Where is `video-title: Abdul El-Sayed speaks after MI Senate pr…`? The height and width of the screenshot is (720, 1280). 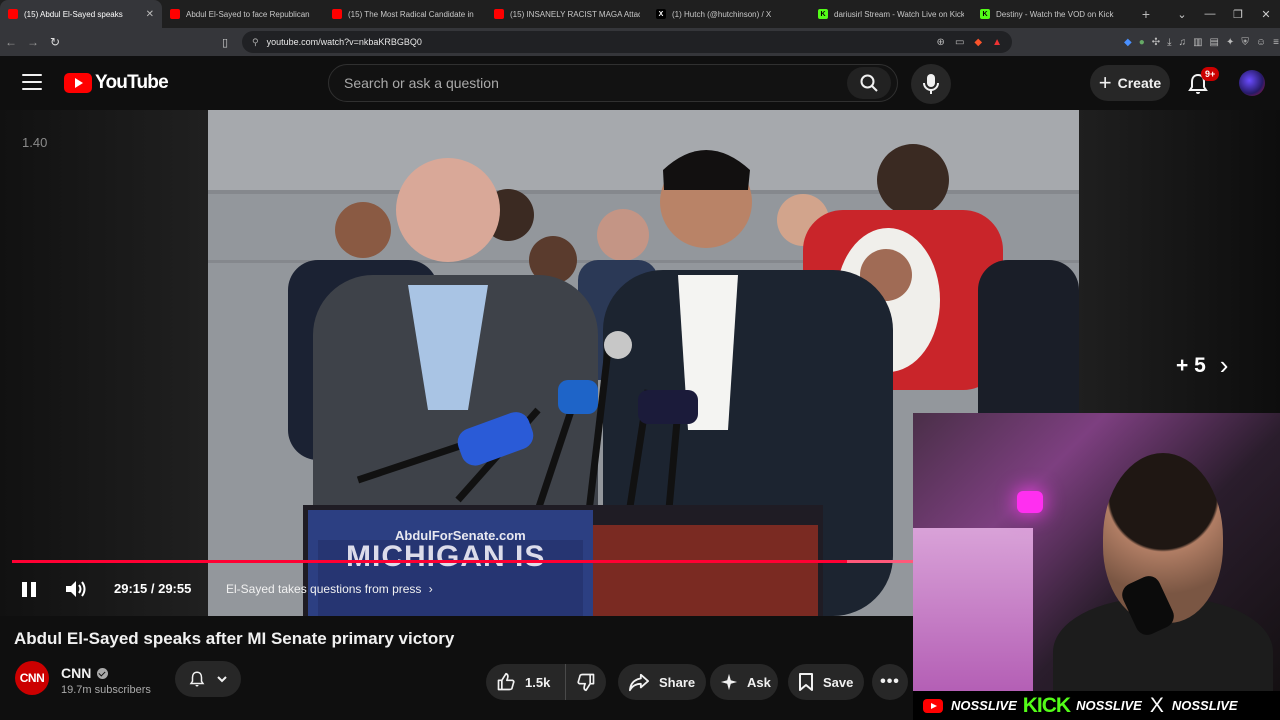
video-title: Abdul El-Sayed speaks after MI Senate pr… is located at coordinates (234, 638).